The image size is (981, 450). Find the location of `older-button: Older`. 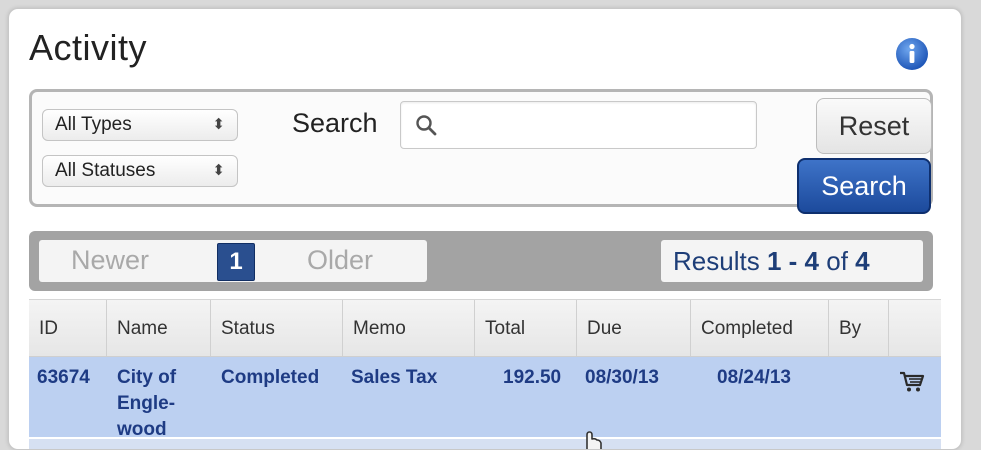

older-button: Older is located at coordinates (340, 260).